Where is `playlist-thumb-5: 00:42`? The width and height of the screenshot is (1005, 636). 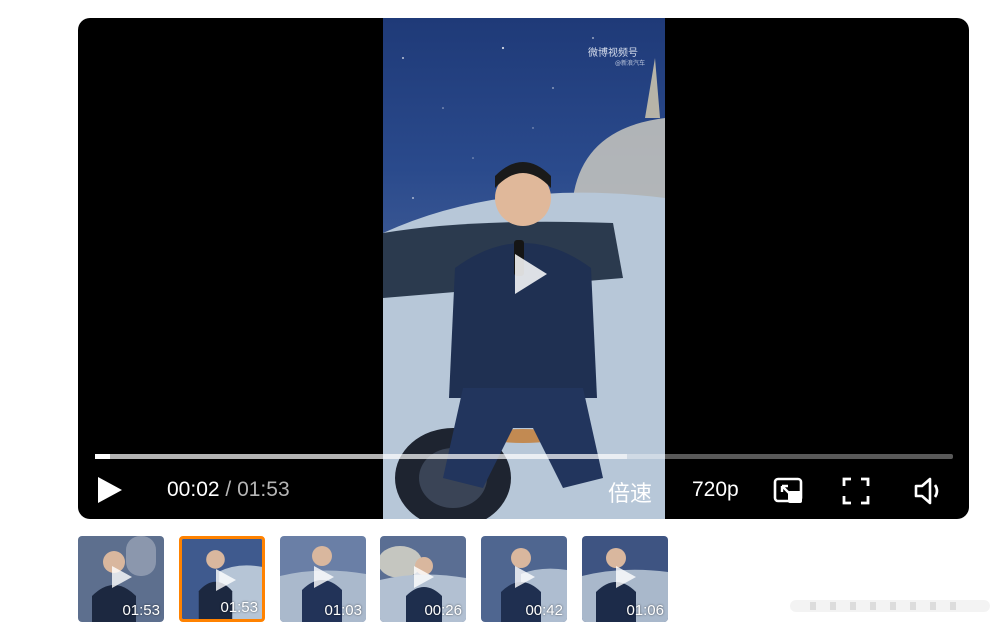
playlist-thumb-5: 00:42 is located at coordinates (524, 579).